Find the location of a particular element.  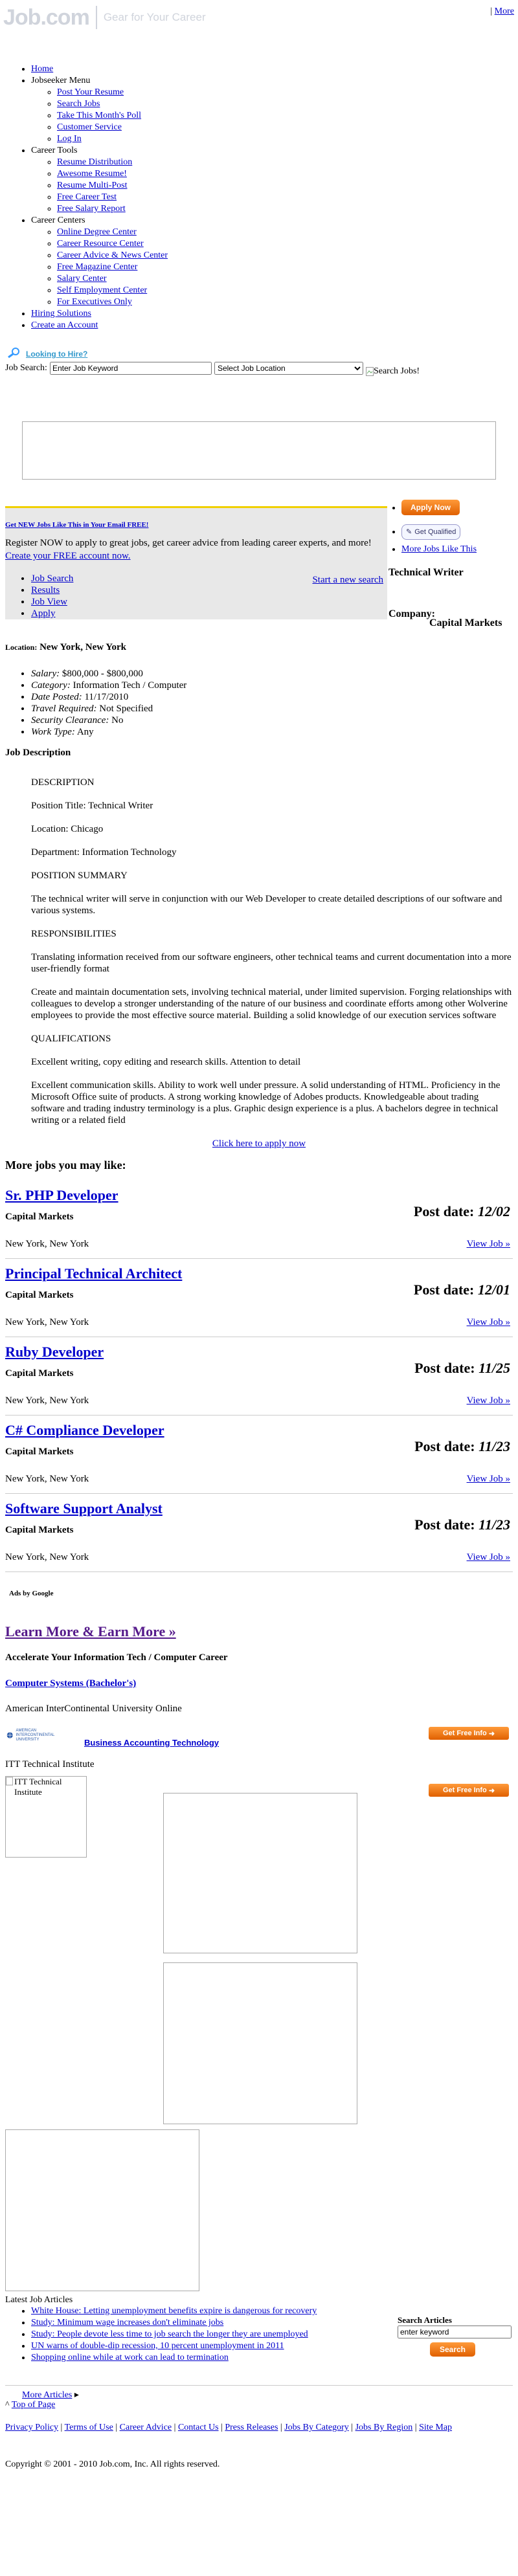

search-jobs-button: Search Jobs! is located at coordinates (392, 371).